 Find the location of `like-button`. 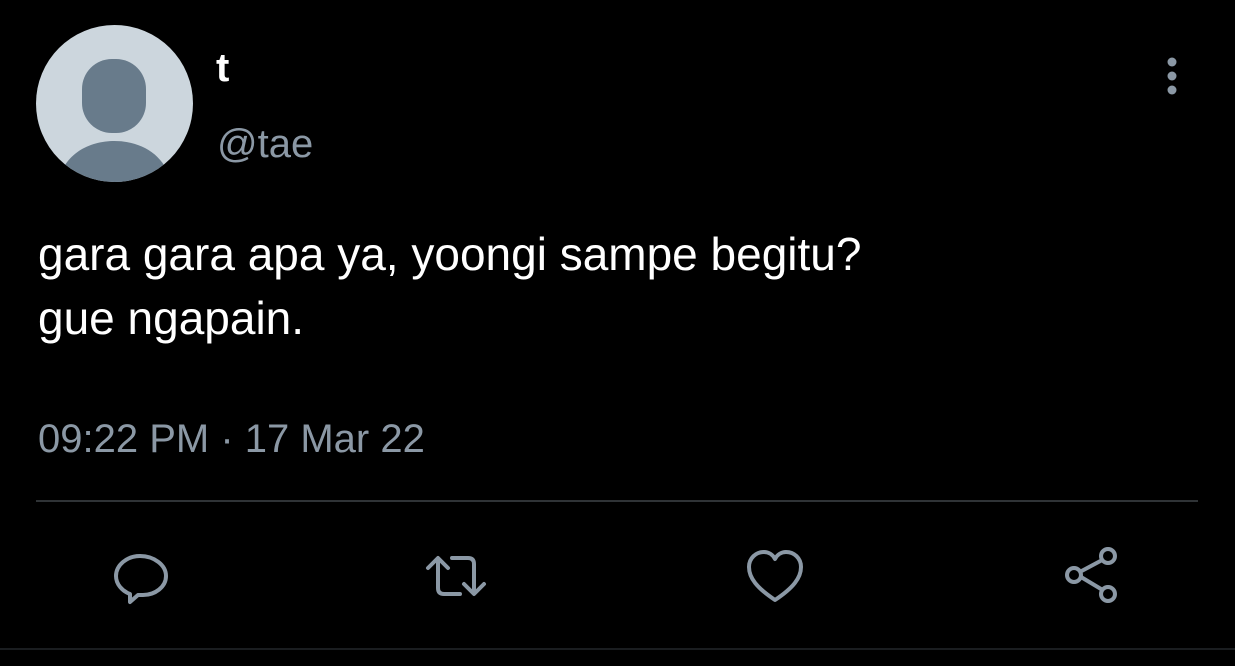

like-button is located at coordinates (775, 576).